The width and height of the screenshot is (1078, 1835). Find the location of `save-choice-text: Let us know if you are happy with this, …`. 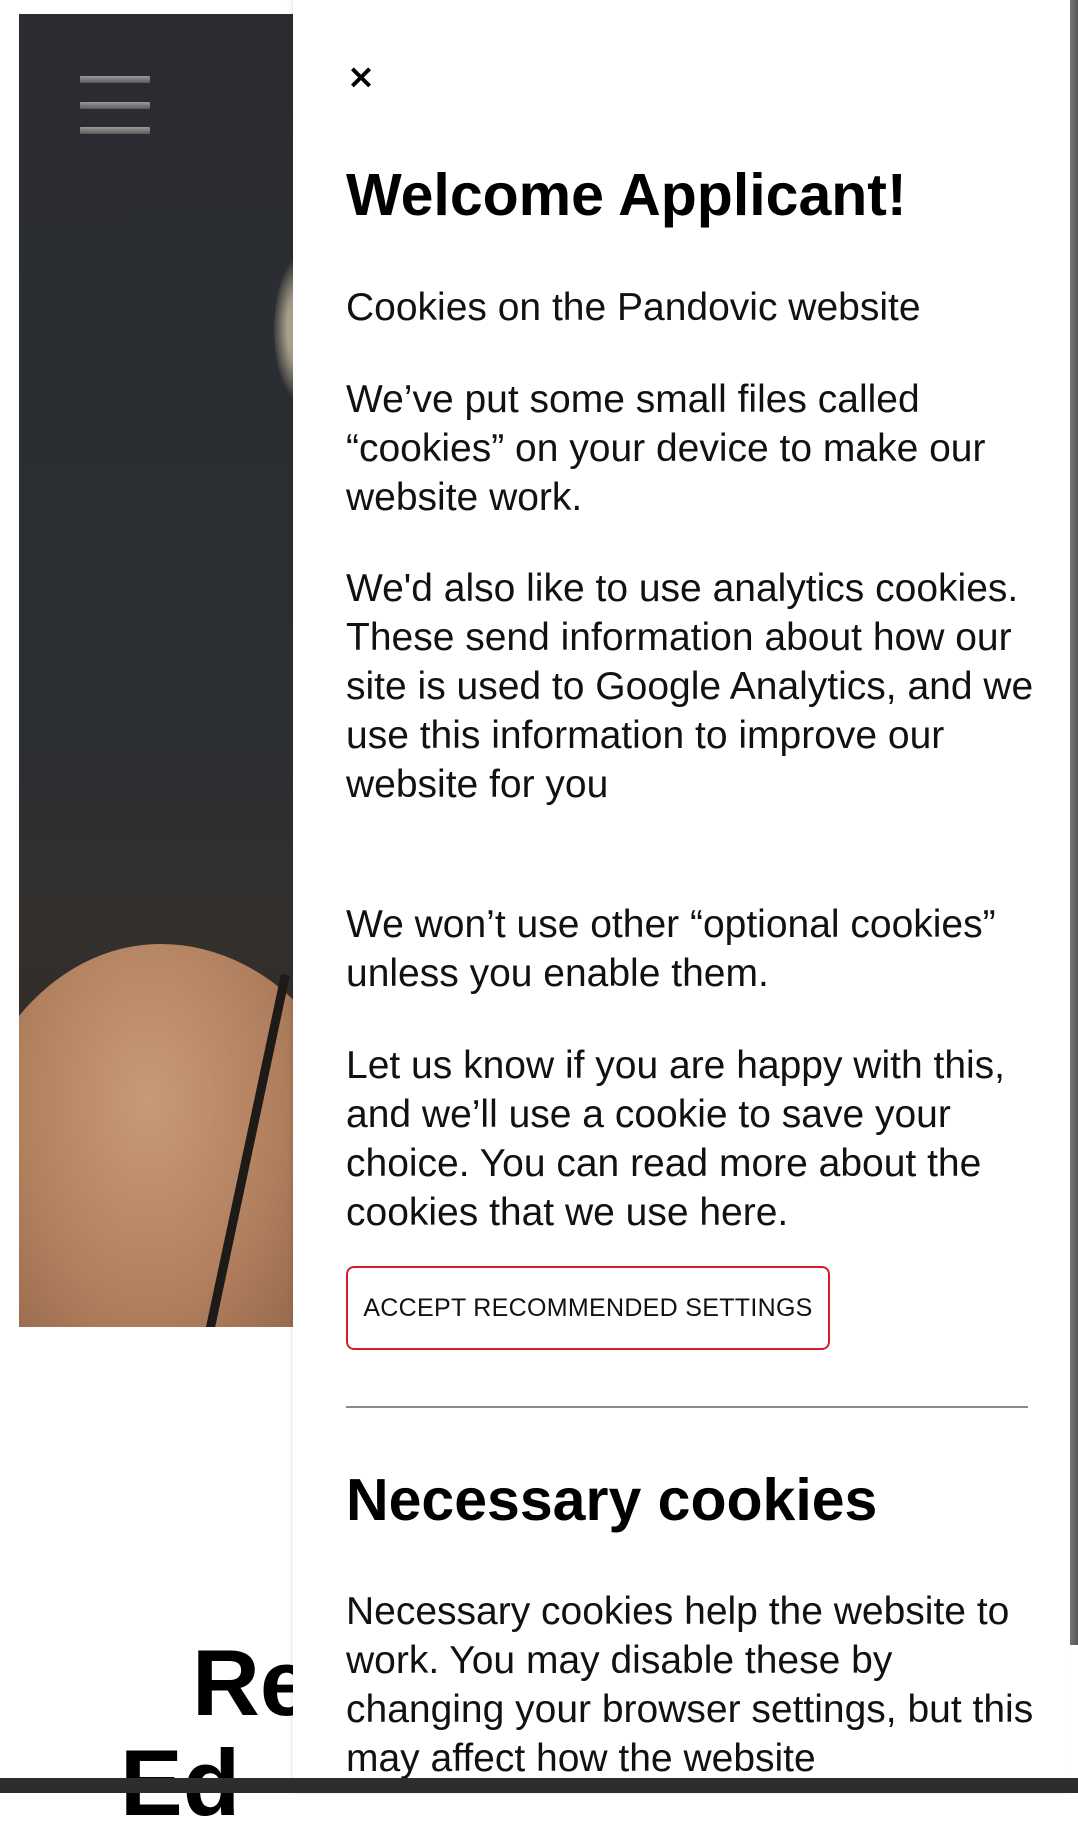

save-choice-text: Let us know if you are happy with this, … is located at coordinates (676, 1139).